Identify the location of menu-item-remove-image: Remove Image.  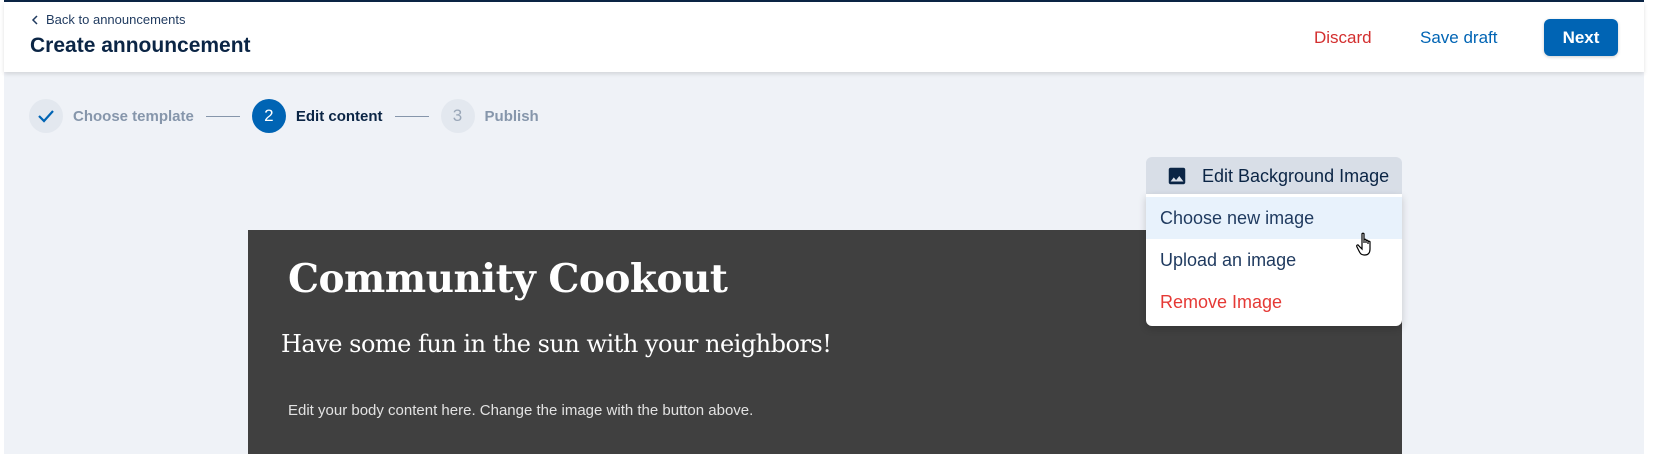
(1274, 302).